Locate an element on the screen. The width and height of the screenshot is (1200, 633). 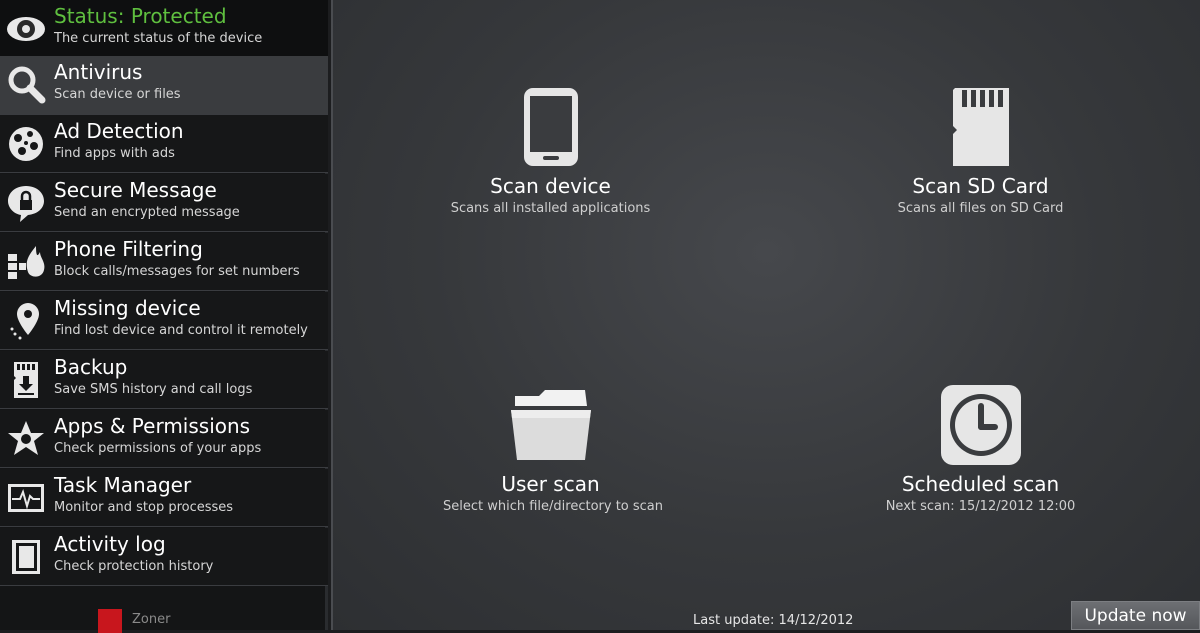
scan-sd-card-label: Scan SD Card is located at coordinates (980, 186).